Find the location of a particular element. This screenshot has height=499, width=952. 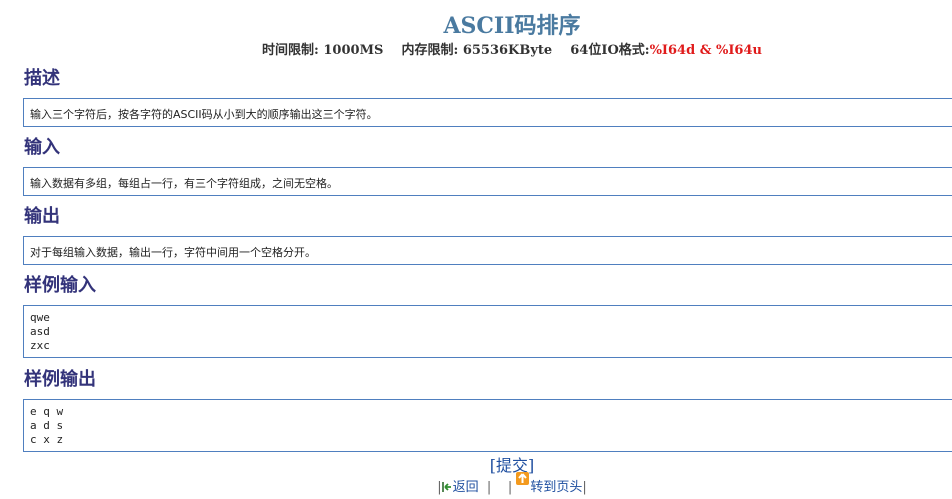

input-text: 输入数据有多组，每组占一行，有三个字符组成，之间无空格。 is located at coordinates (184, 183).